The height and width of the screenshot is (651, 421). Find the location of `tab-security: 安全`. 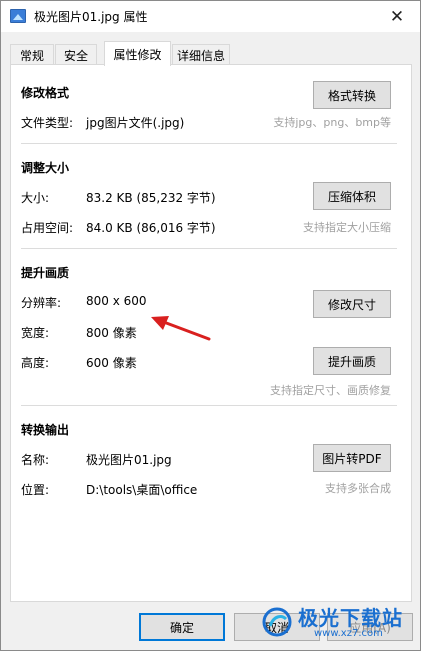

tab-security: 安全 is located at coordinates (76, 54).